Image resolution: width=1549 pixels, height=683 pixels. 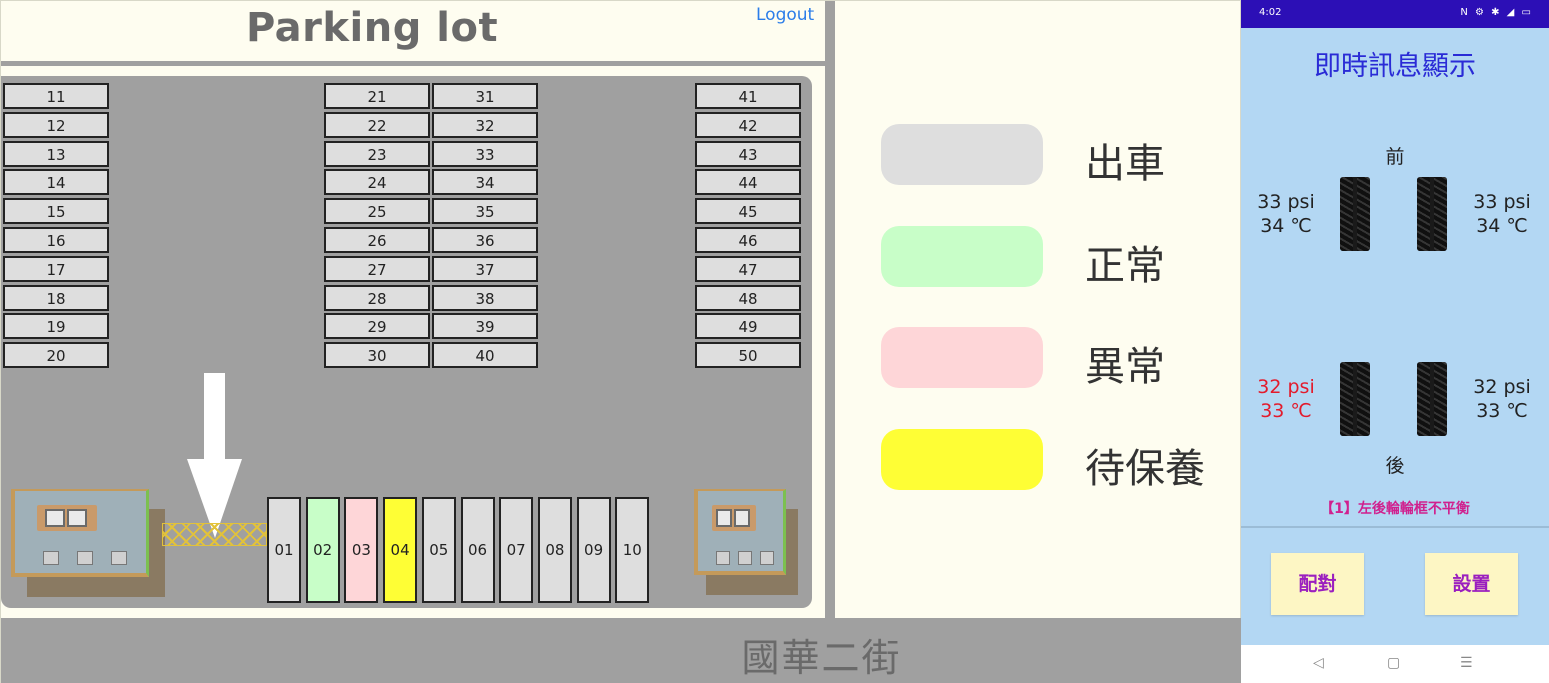 I want to click on tire-reading-rear-left: 32 psi 33 ℃, so click(x=1286, y=399).